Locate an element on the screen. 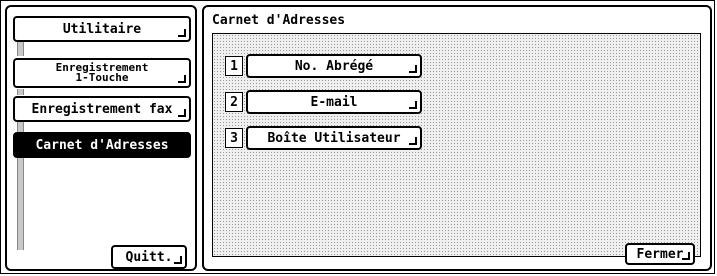 The height and width of the screenshot is (276, 717). option-row: 3 Boîte Utilisateur is located at coordinates (323, 138).